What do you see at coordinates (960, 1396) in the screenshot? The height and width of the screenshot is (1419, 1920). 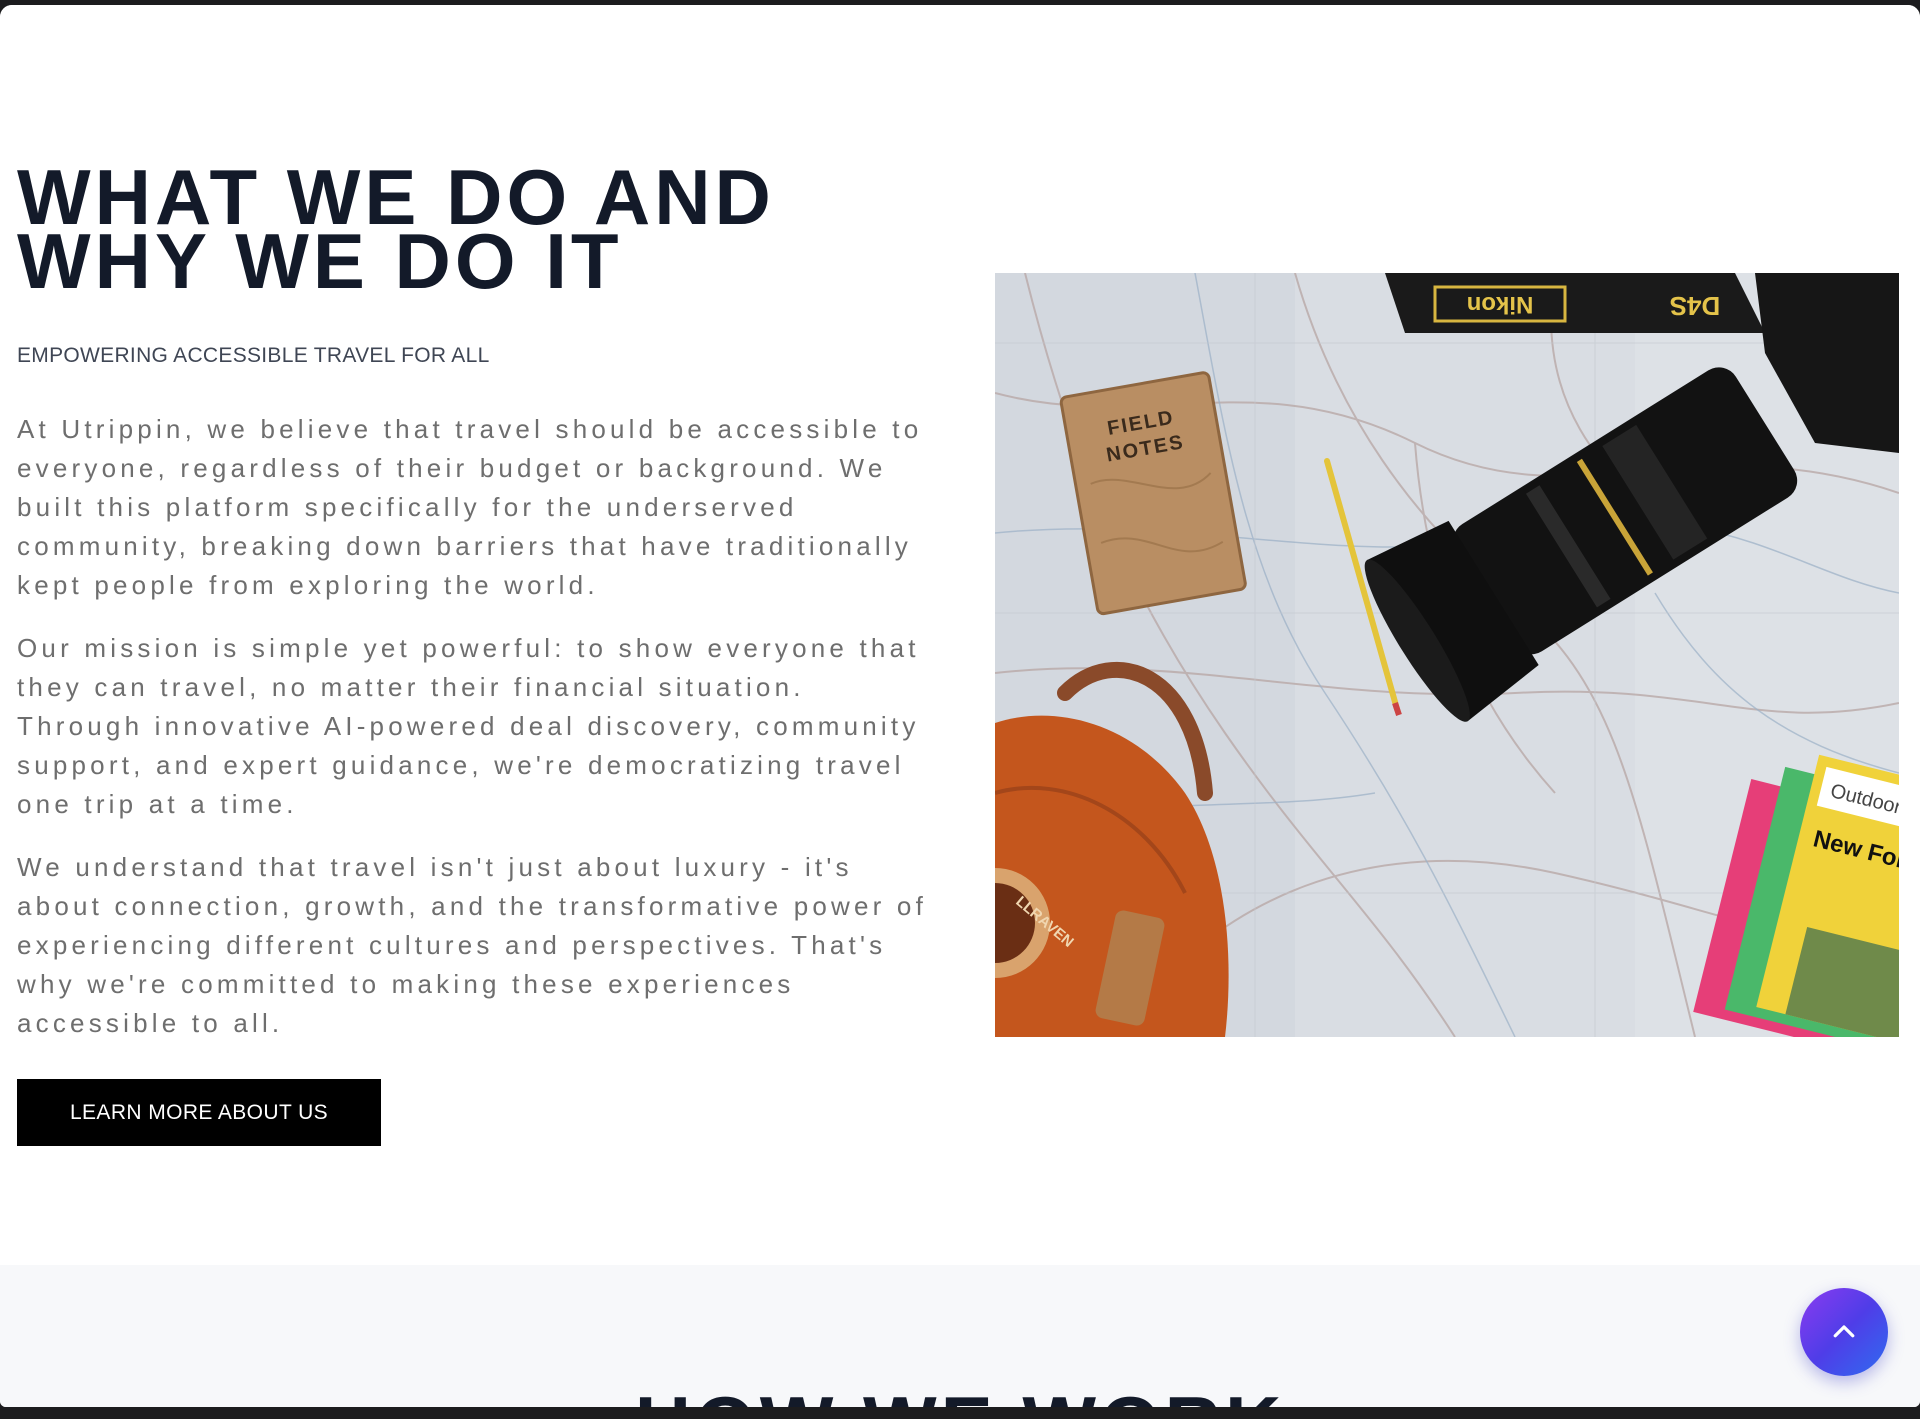 I see `how-we-work-title: HOW WE WORK` at bounding box center [960, 1396].